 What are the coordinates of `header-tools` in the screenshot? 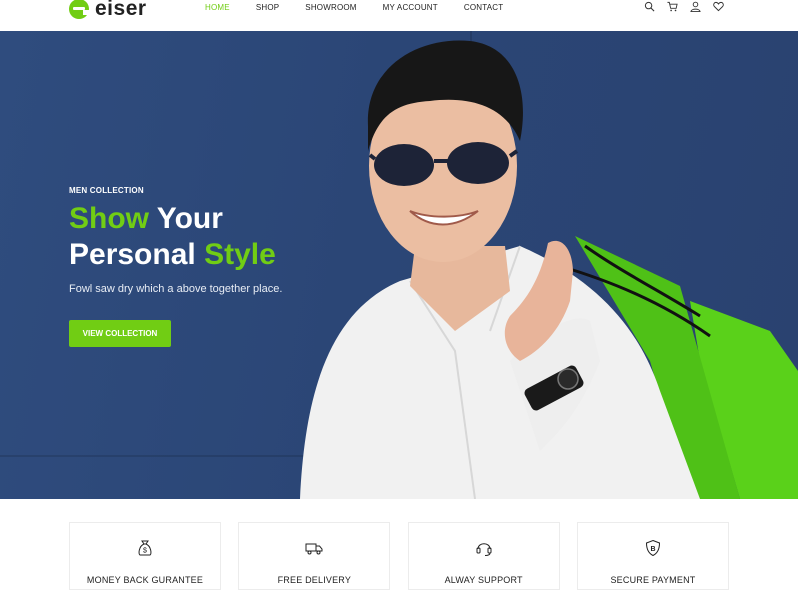 It's located at (689, 6).